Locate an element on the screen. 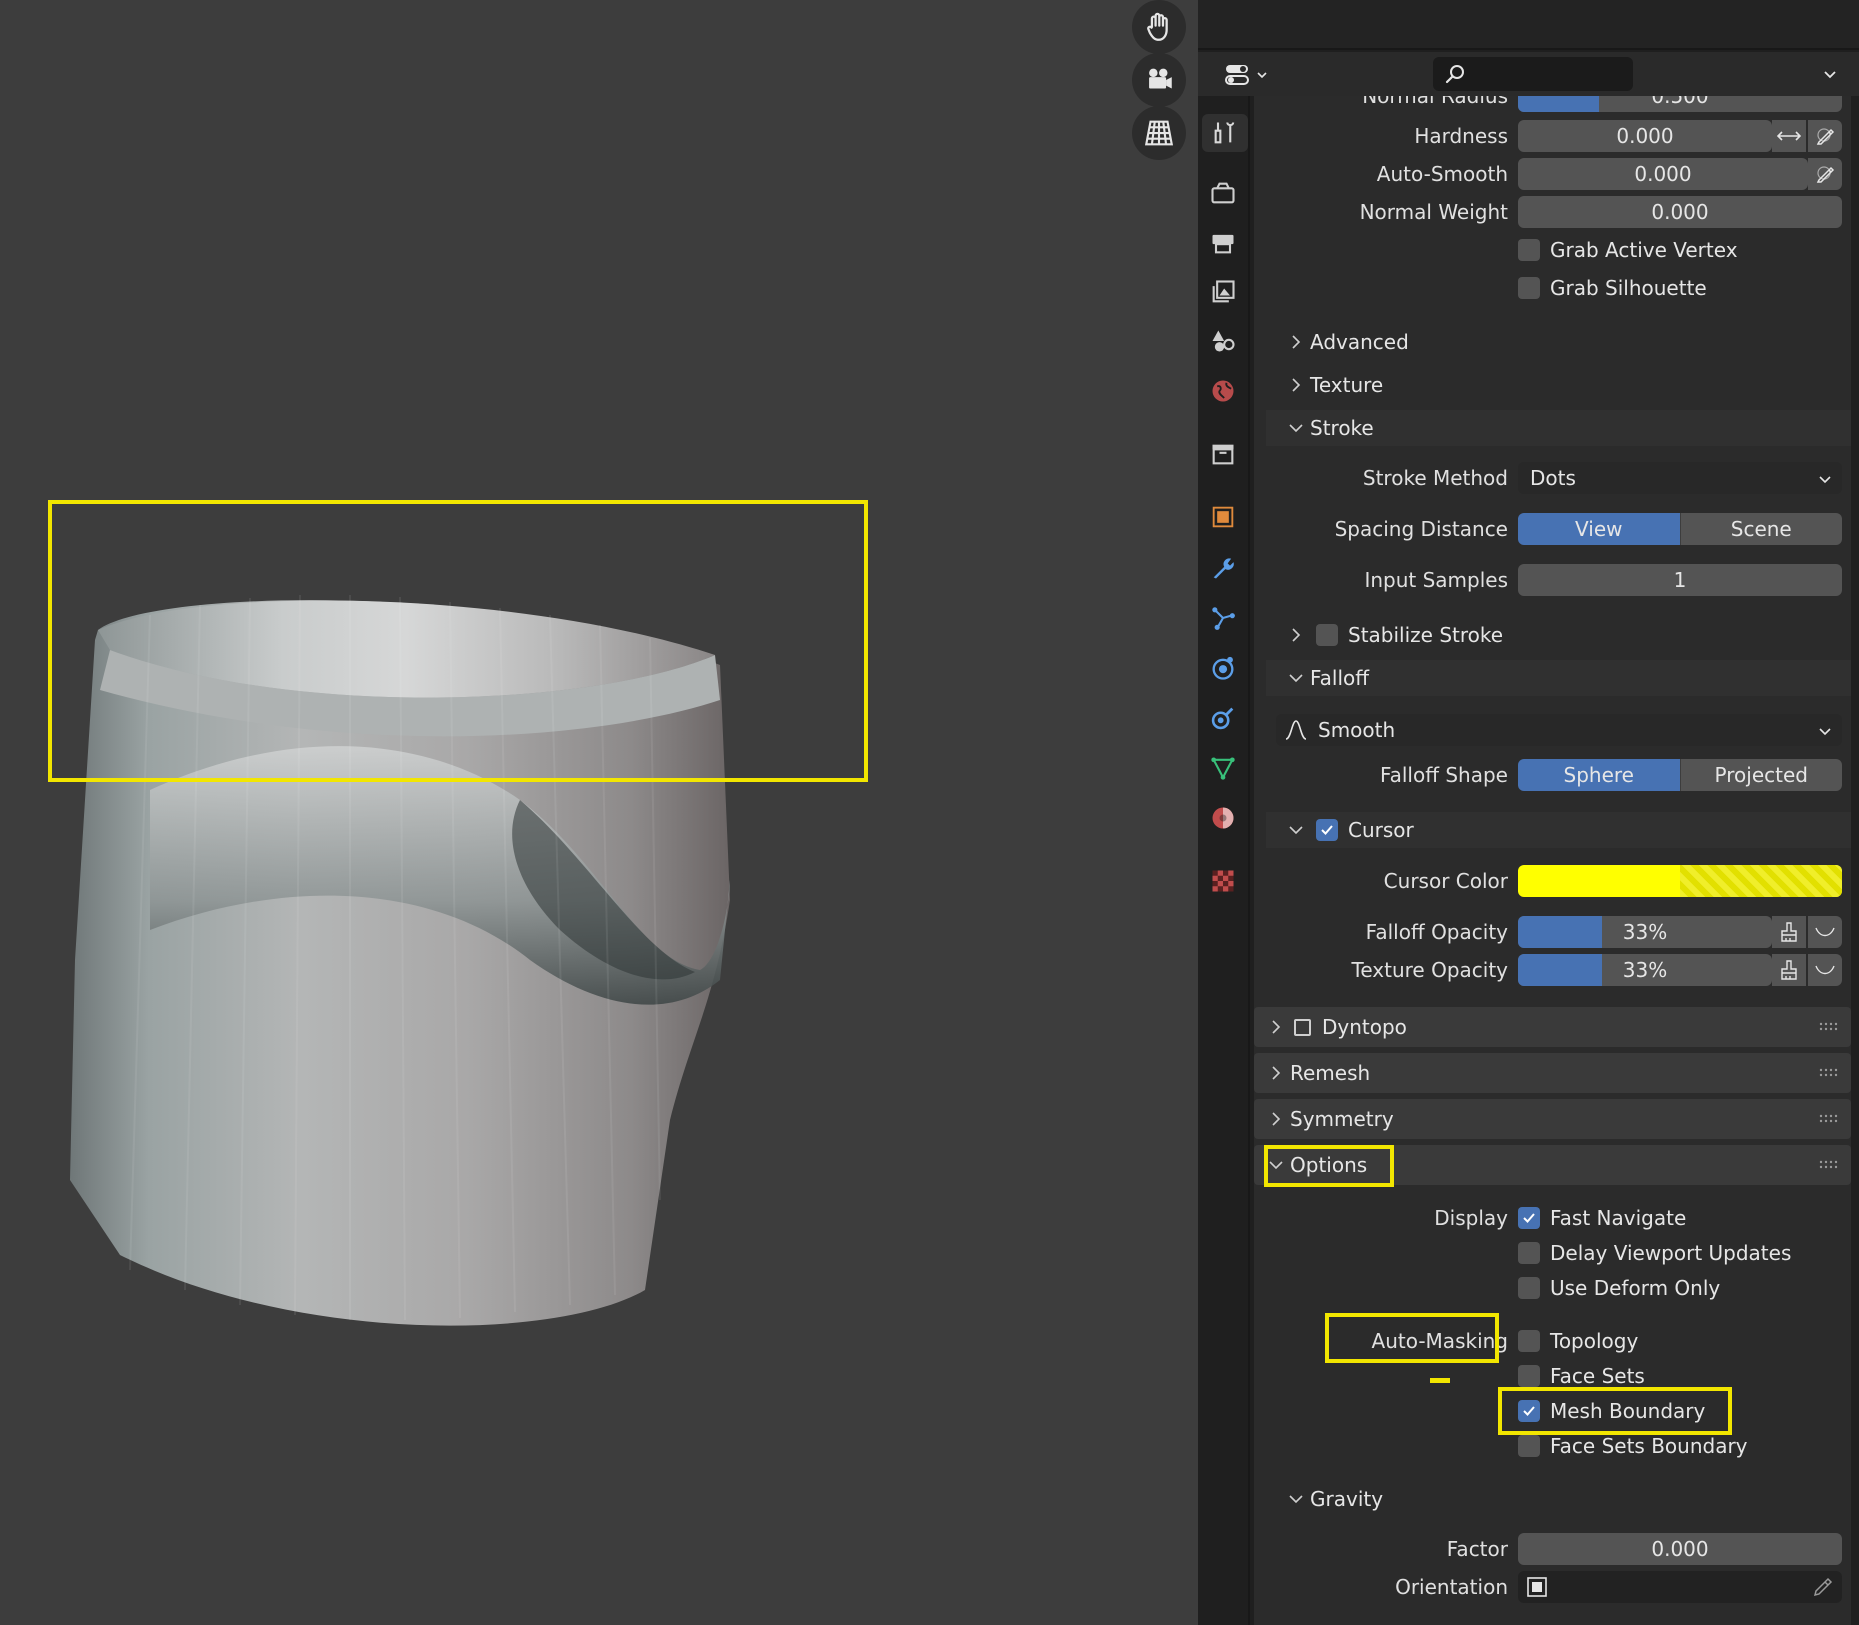  tab-modifiers is located at coordinates (1223, 568).